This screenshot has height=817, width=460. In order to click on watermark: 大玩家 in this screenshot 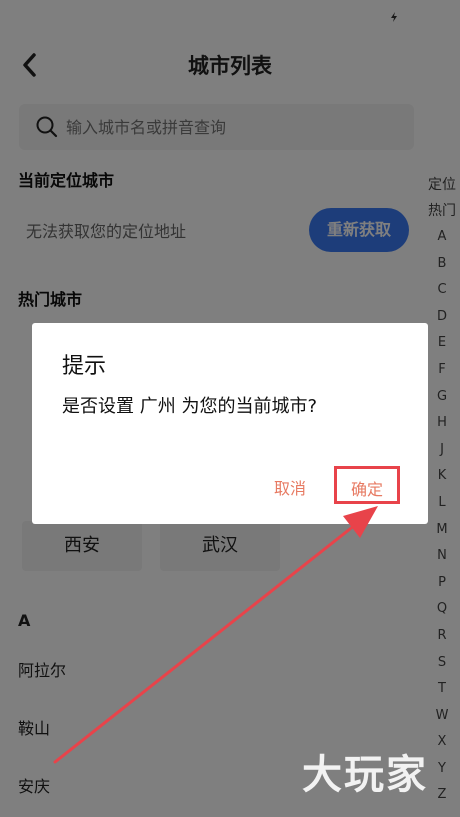, I will do `click(365, 775)`.